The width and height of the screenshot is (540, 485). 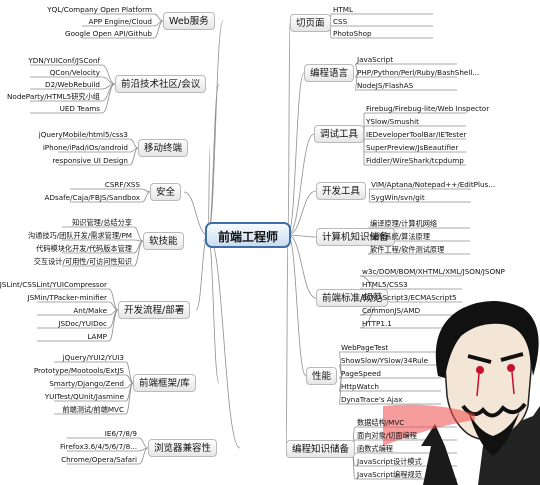 I want to click on leaf-item: jQueryMobile/html5/css3, so click(x=83, y=134).